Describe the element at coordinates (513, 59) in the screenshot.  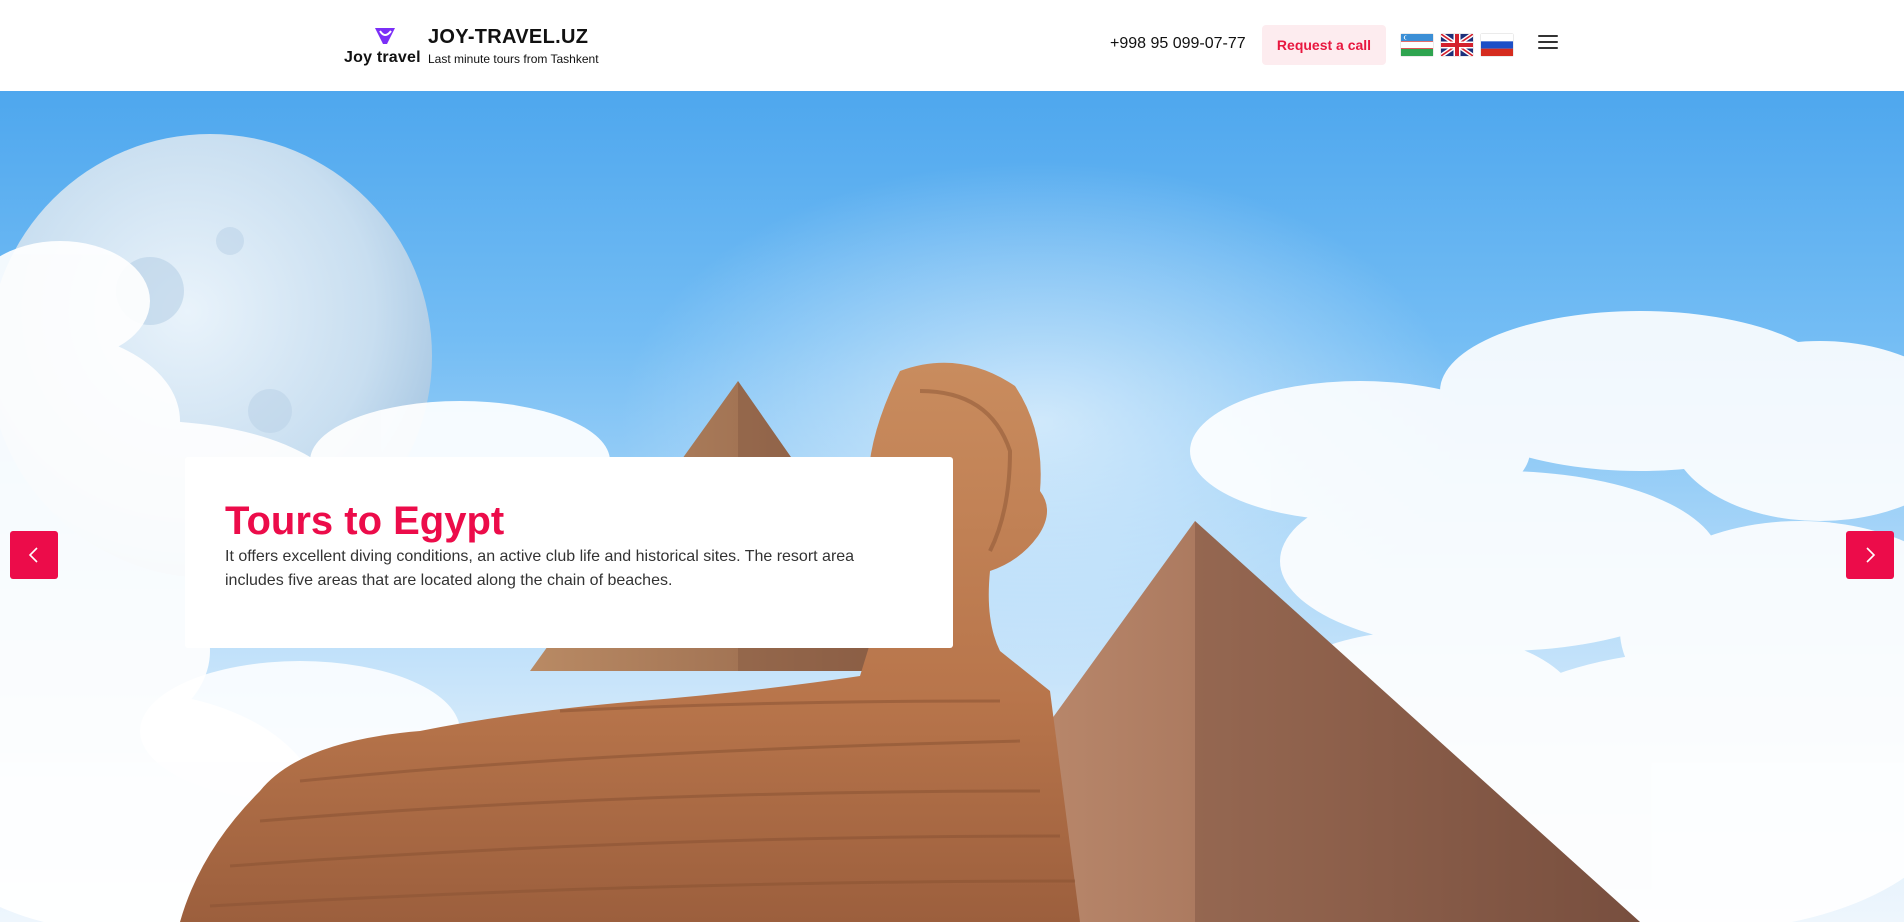
I see `site-tagline: Last minute tours from Tashkent` at that location.